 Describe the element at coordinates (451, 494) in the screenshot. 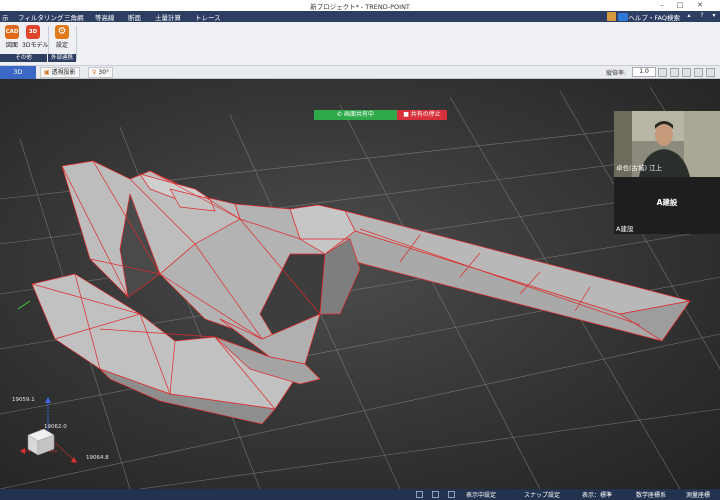

I see `grid-icon` at that location.